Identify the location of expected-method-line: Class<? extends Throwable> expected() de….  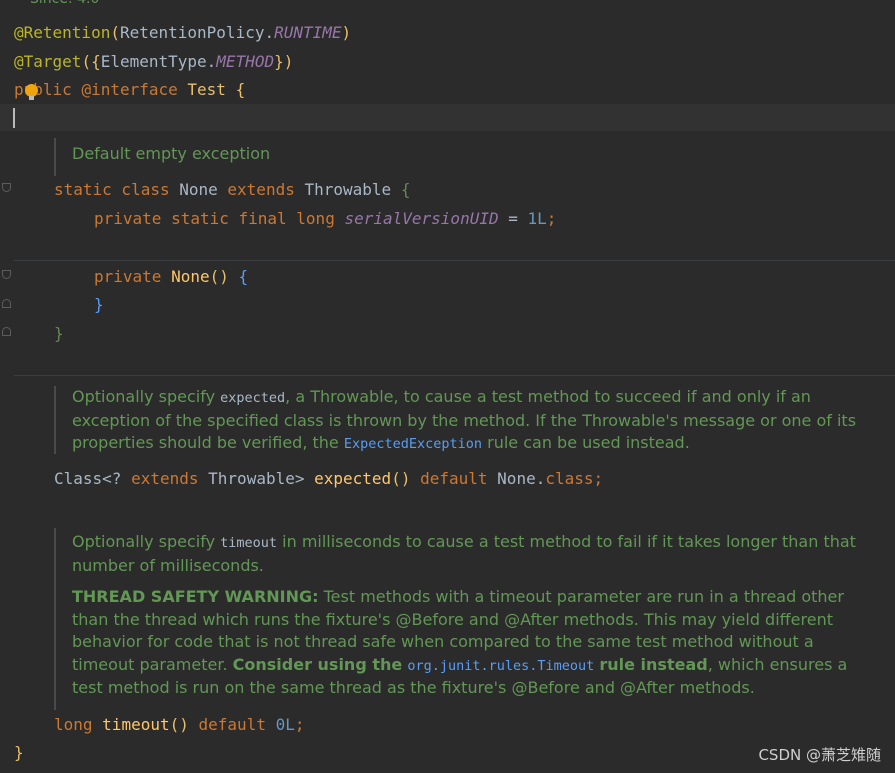
(328, 479).